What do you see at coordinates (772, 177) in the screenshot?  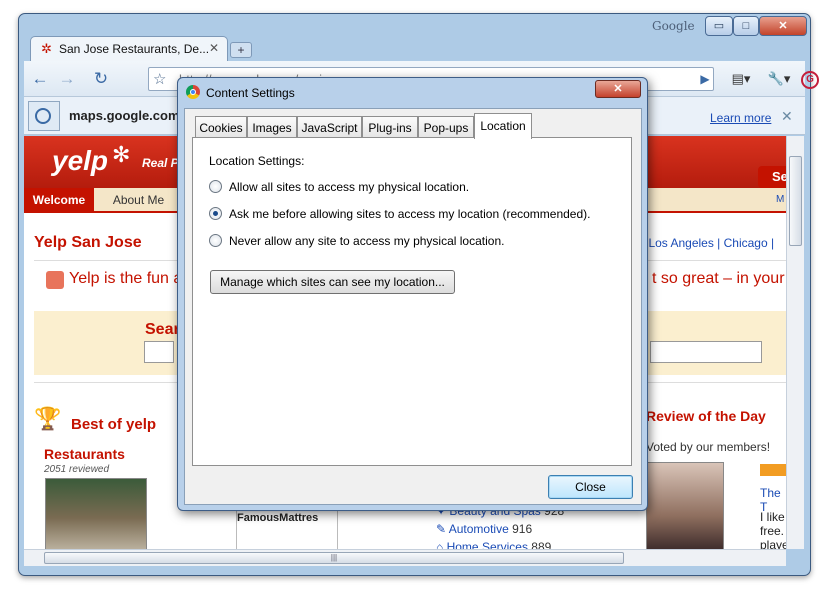 I see `search-button: Se` at bounding box center [772, 177].